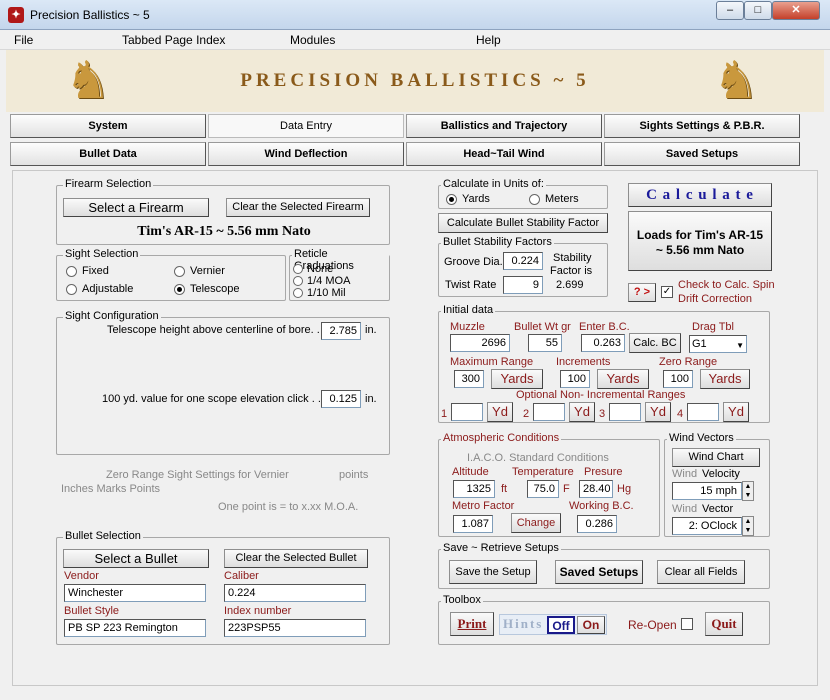  Describe the element at coordinates (596, 489) in the screenshot. I see `pressure-input: 28.40` at that location.